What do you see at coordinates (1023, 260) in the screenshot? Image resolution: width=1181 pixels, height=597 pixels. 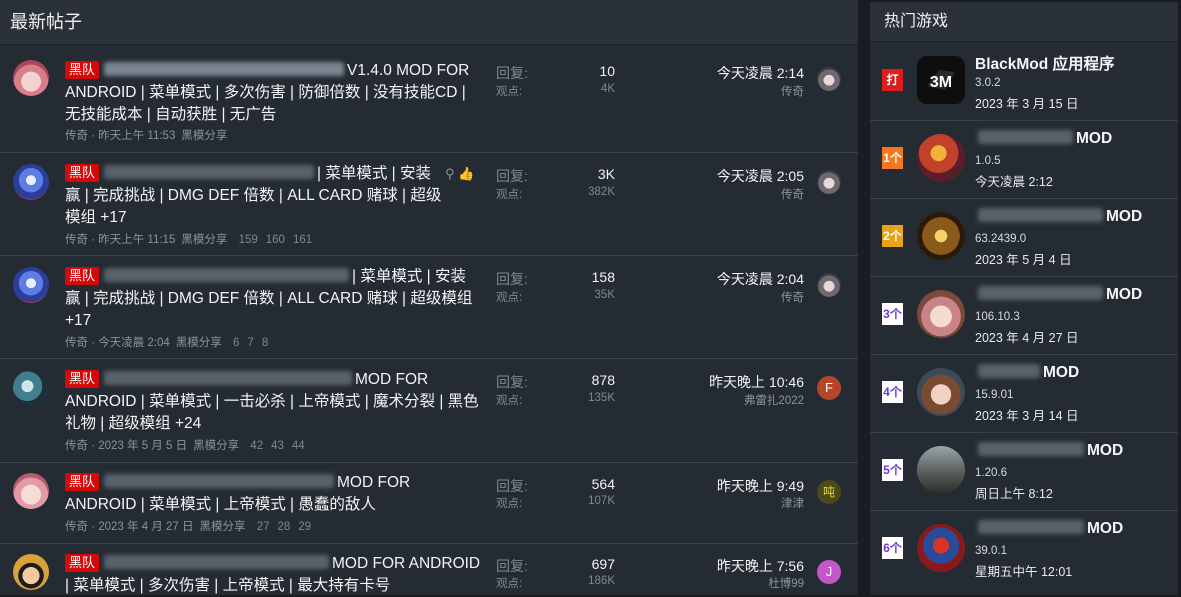 I see `game-date: 2023 年 5 月 4 日` at bounding box center [1023, 260].